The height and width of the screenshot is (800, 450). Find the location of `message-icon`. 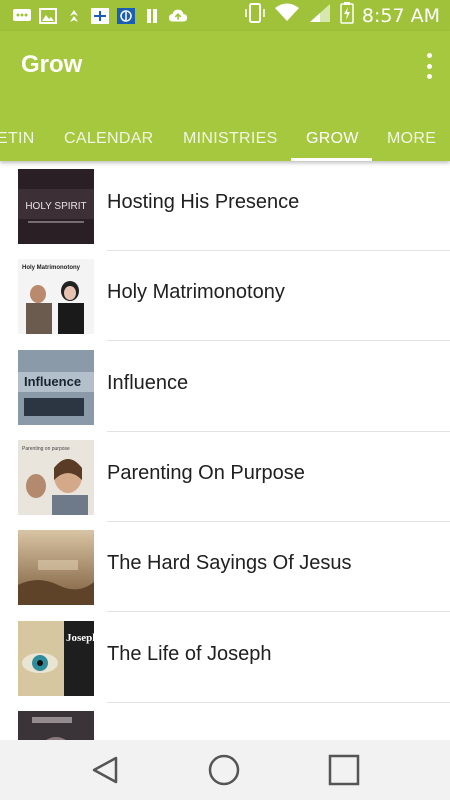

message-icon is located at coordinates (22, 16).